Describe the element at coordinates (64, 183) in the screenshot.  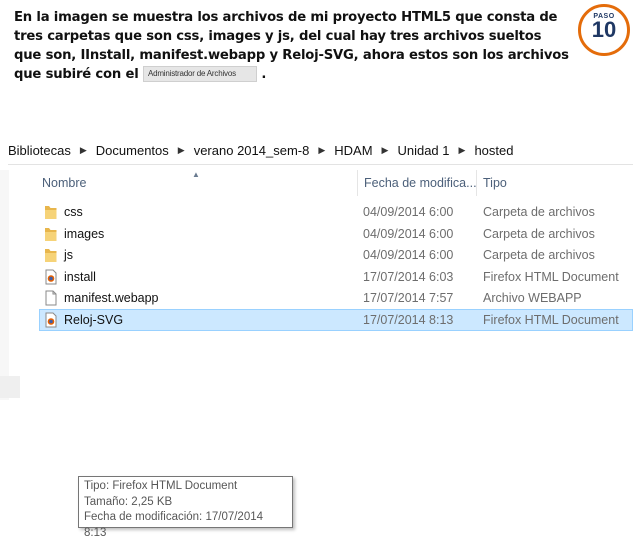
I see `column-header-name: Nombre` at that location.